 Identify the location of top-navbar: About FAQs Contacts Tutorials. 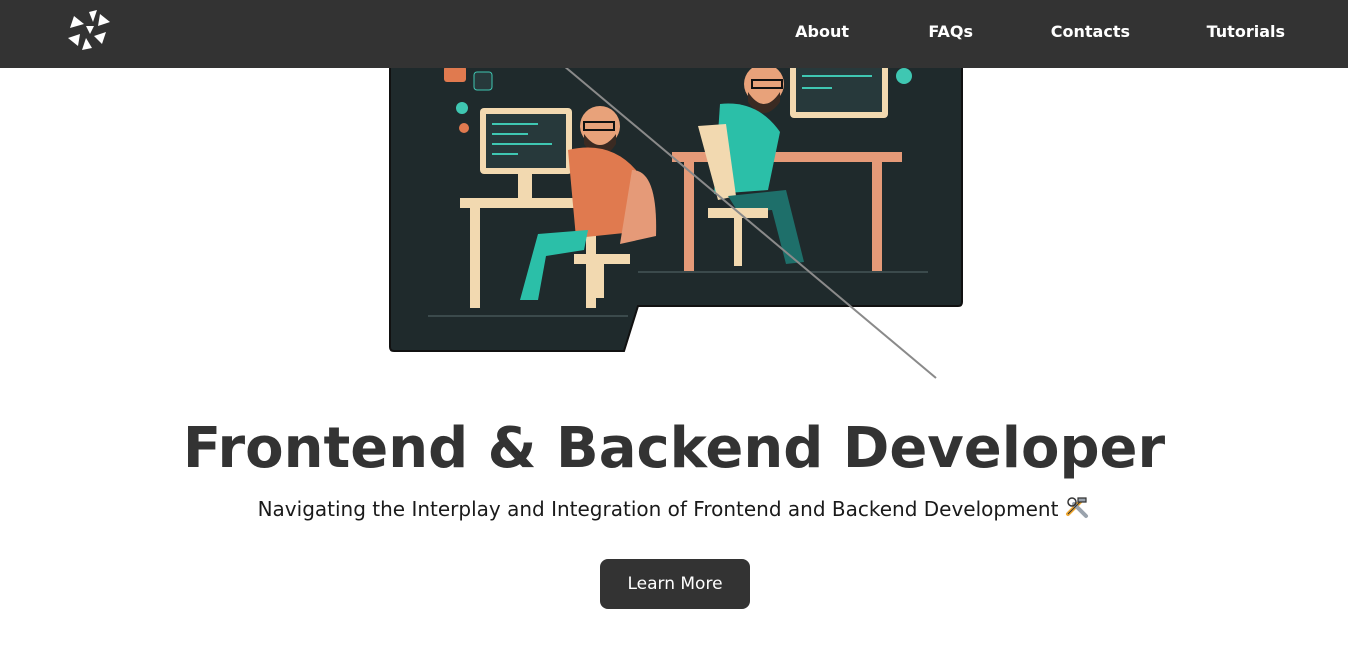
(674, 34).